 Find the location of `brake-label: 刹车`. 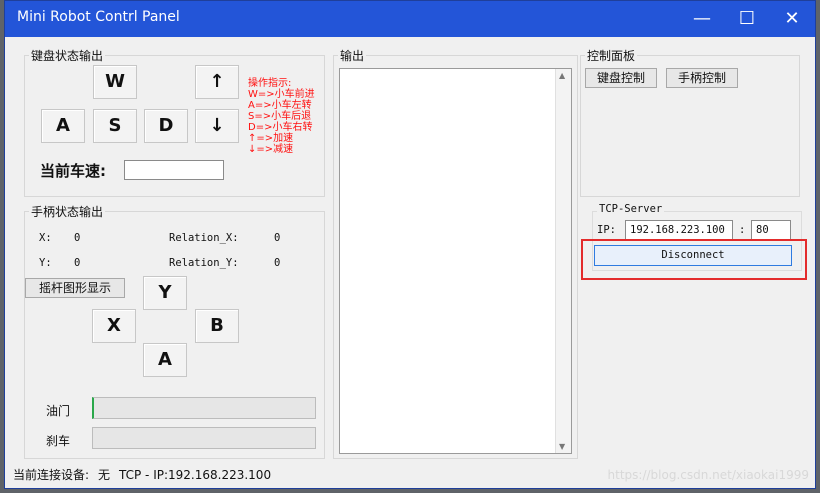

brake-label: 刹车 is located at coordinates (58, 441).